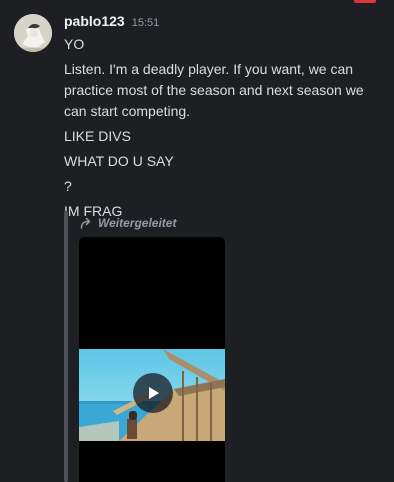 The height and width of the screenshot is (482, 394). I want to click on play-button, so click(153, 393).